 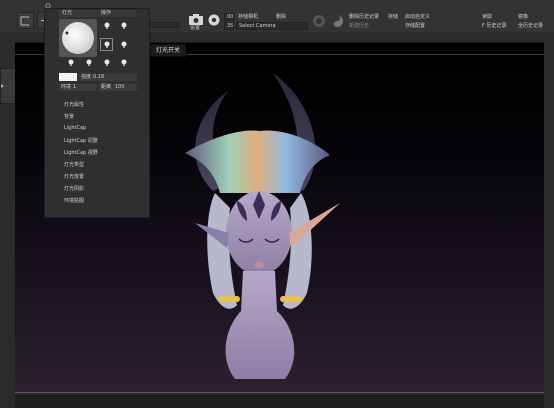 I want to click on delete-camera-button: 删除, so click(x=281, y=17).